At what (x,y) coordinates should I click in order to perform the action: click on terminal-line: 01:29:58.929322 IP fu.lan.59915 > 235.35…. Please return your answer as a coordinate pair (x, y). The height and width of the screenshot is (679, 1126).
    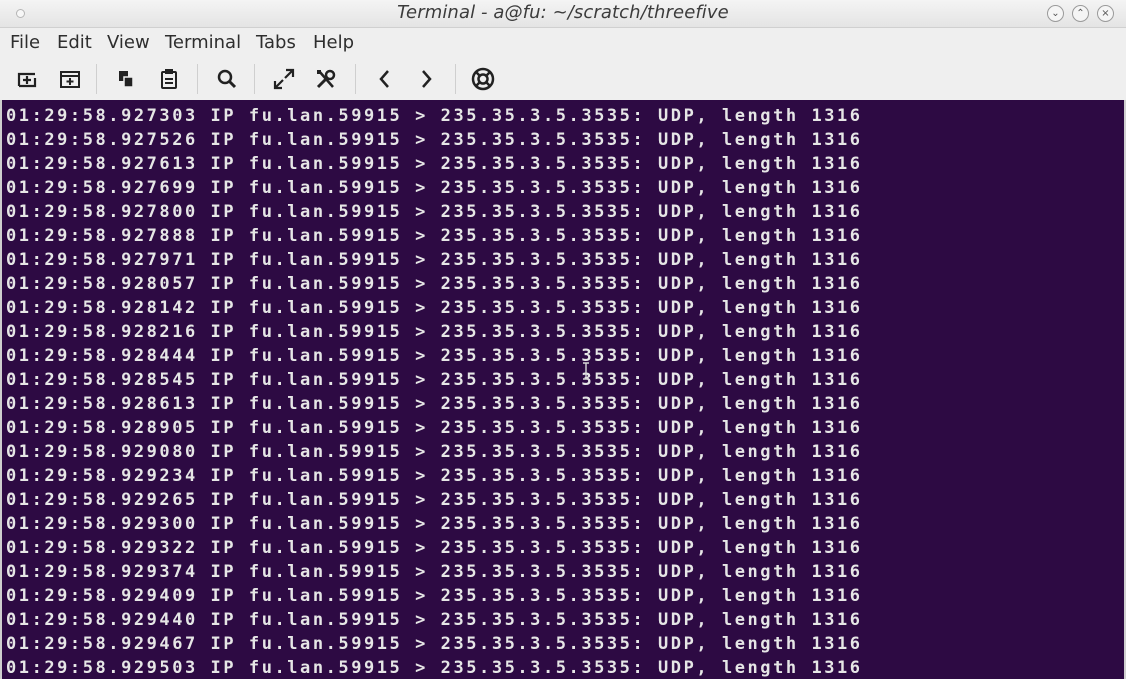
    Looking at the image, I should click on (434, 548).